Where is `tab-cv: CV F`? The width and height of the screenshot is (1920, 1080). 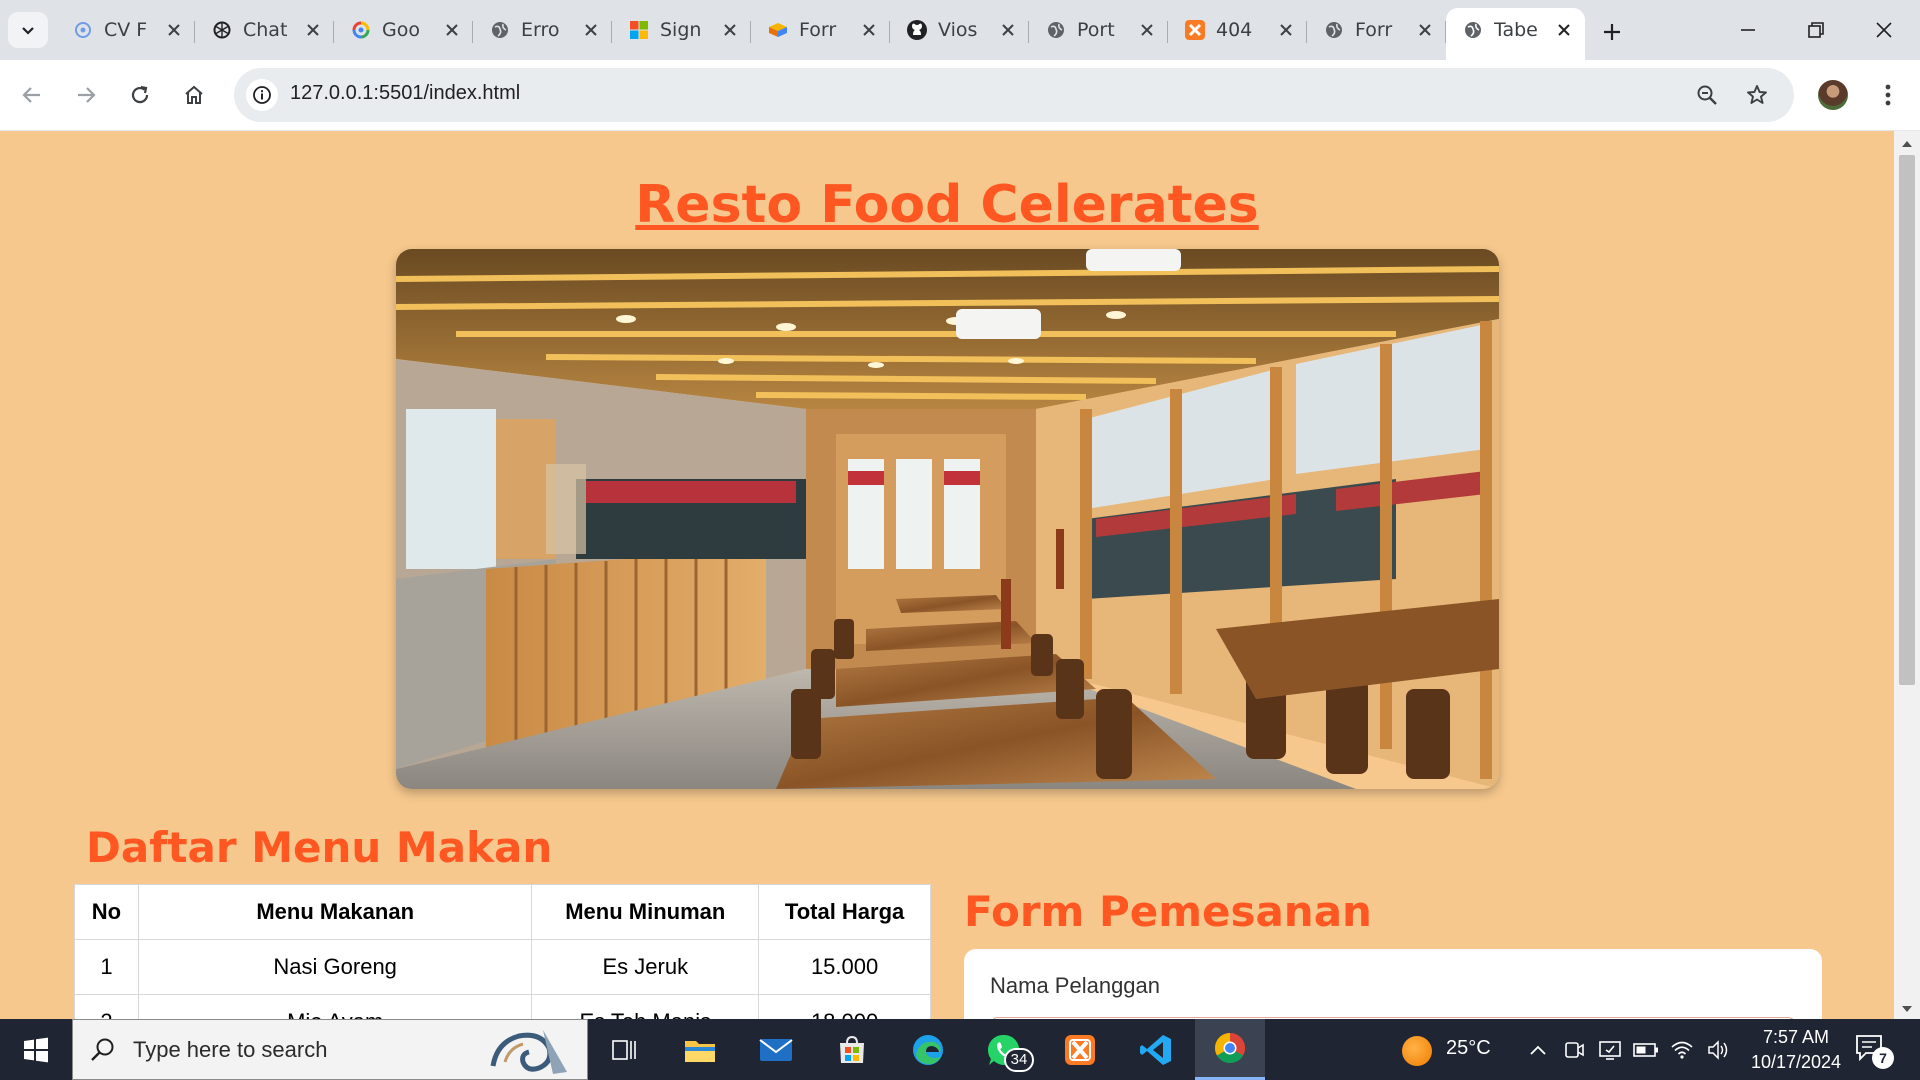 tab-cv: CV F is located at coordinates (125, 30).